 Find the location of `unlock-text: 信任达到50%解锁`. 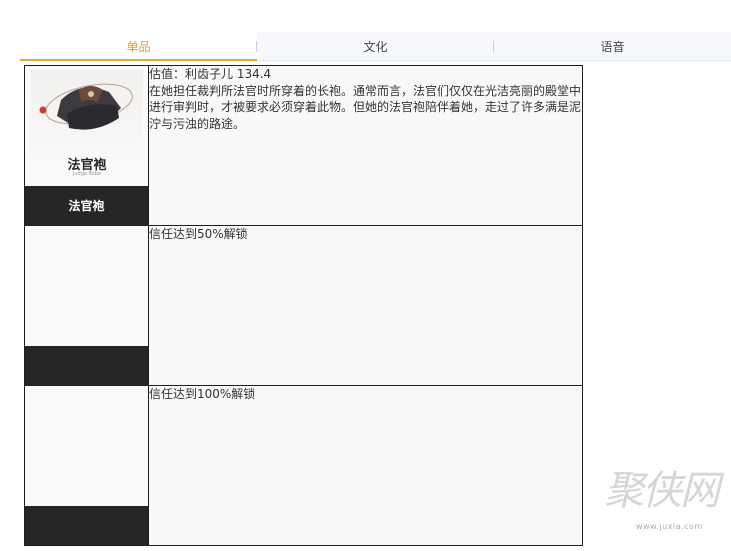

unlock-text: 信任达到50%解锁 is located at coordinates (198, 234).